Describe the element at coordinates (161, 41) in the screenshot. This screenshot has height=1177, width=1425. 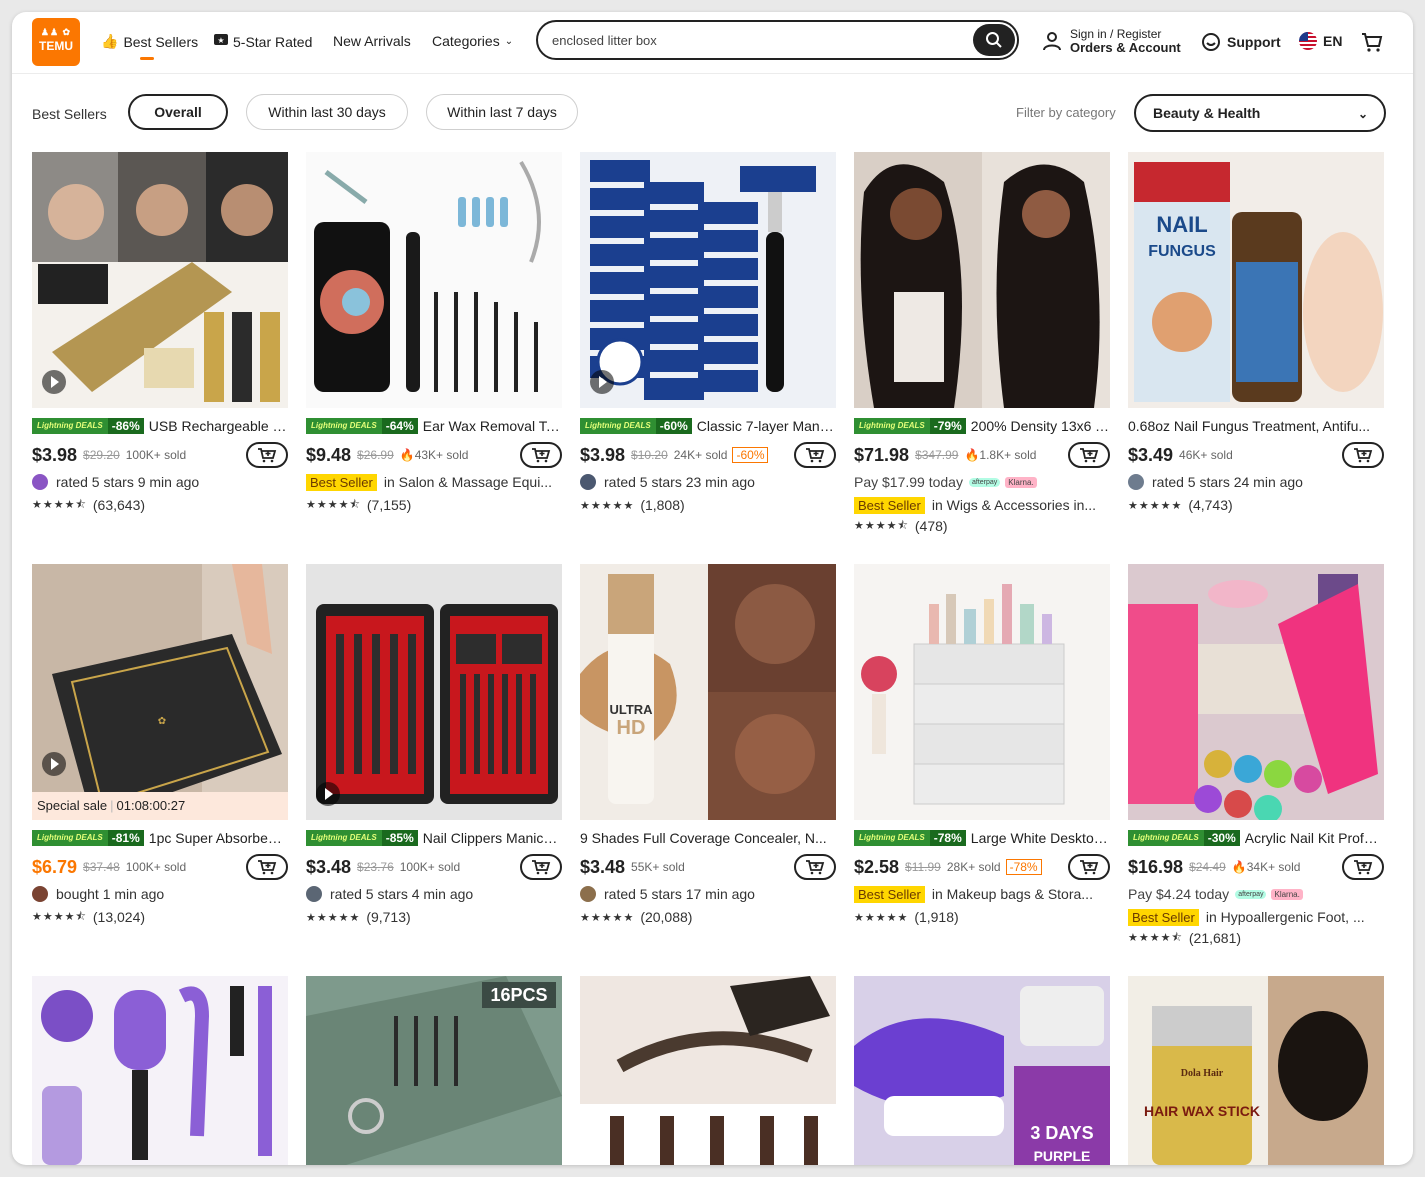
I see `nav-best-sellers-label: Best Sellers` at that location.